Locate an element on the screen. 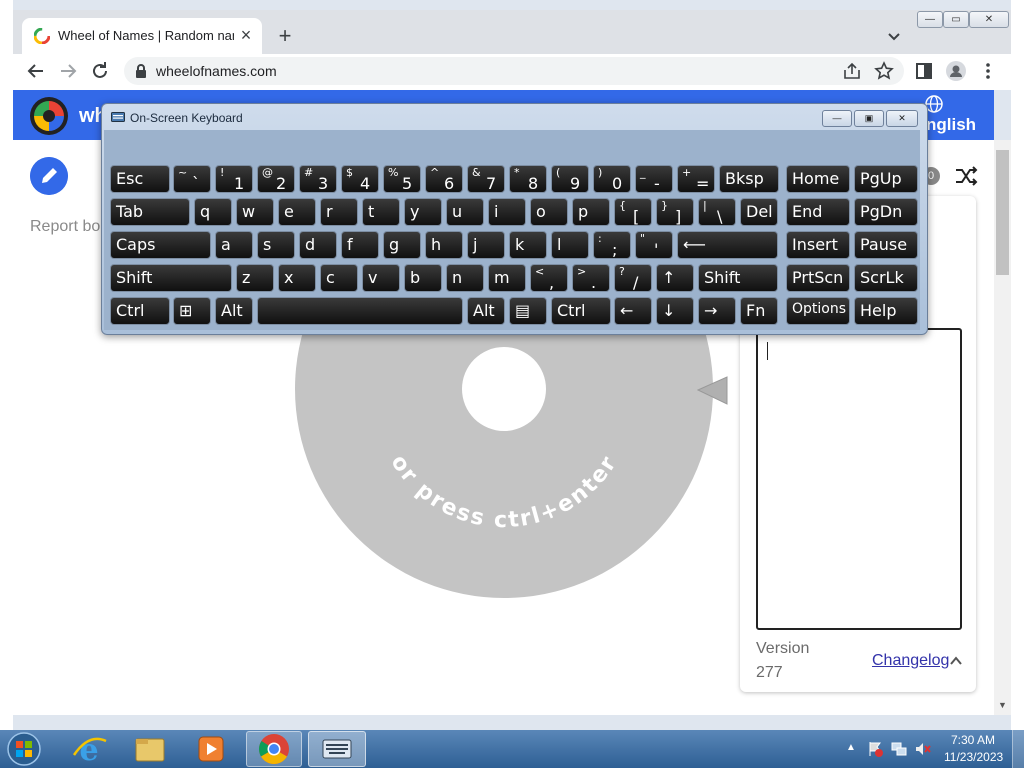  osk-key-b: b is located at coordinates (423, 278).